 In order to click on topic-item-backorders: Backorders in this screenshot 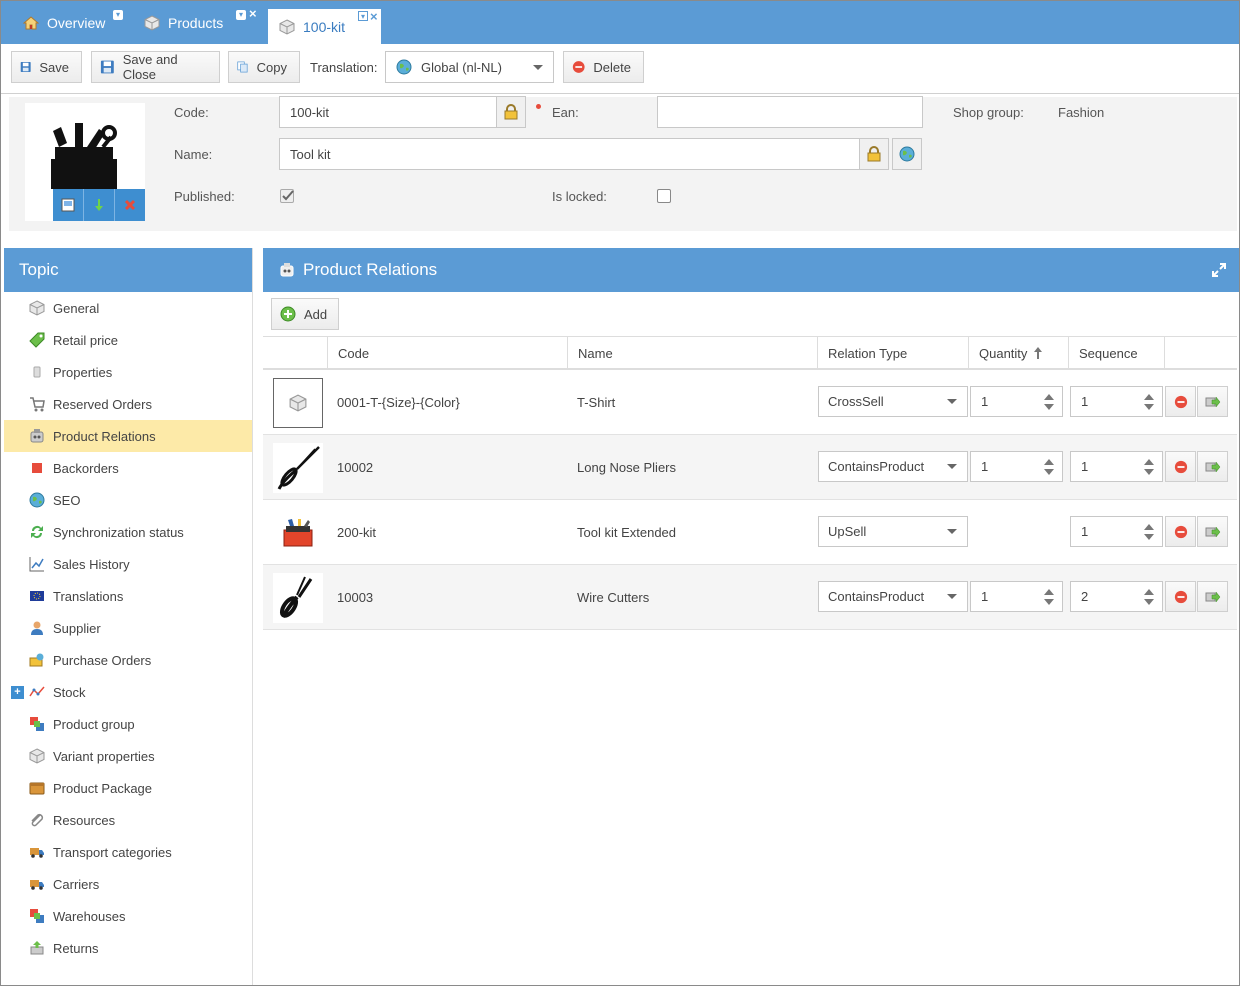, I will do `click(128, 468)`.